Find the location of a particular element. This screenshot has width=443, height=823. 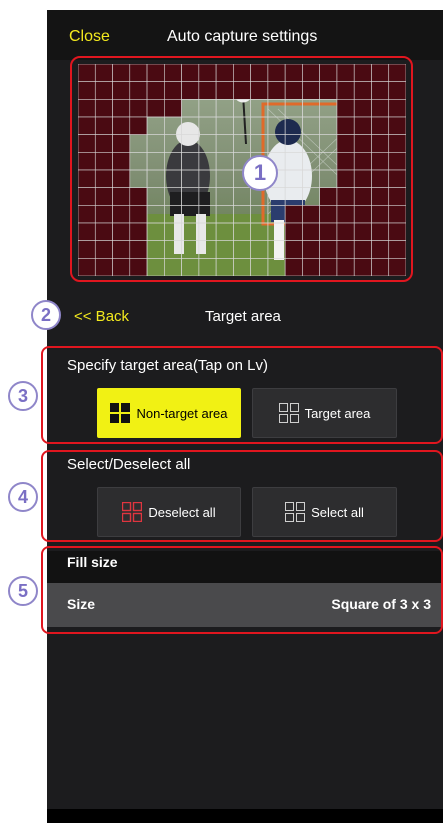

bottom-strip is located at coordinates (245, 816).